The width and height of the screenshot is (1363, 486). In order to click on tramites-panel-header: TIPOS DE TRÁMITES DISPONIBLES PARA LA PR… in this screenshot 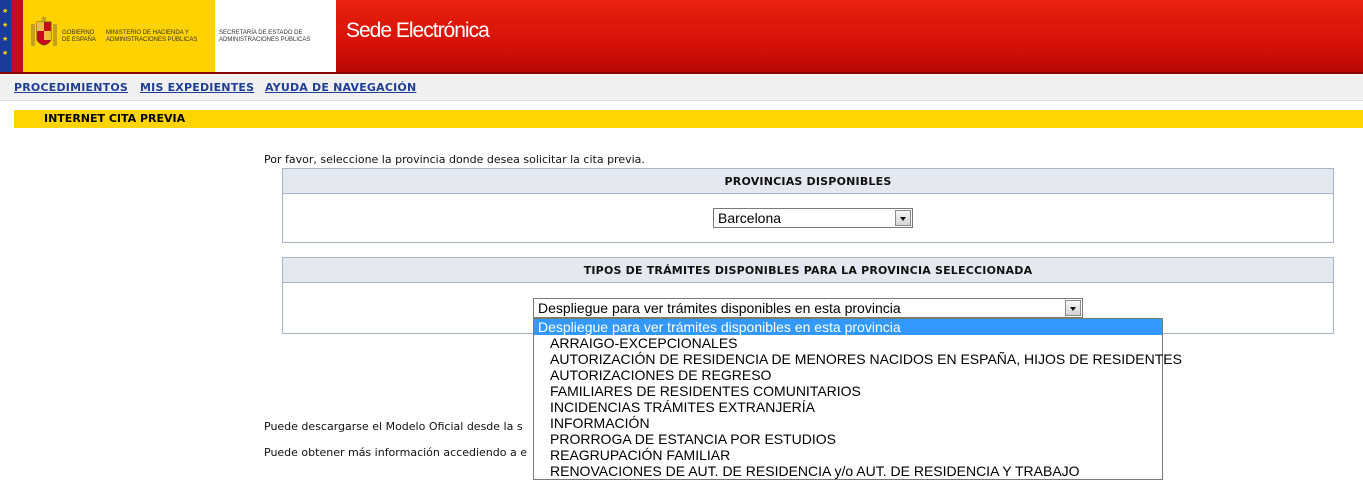, I will do `click(808, 270)`.